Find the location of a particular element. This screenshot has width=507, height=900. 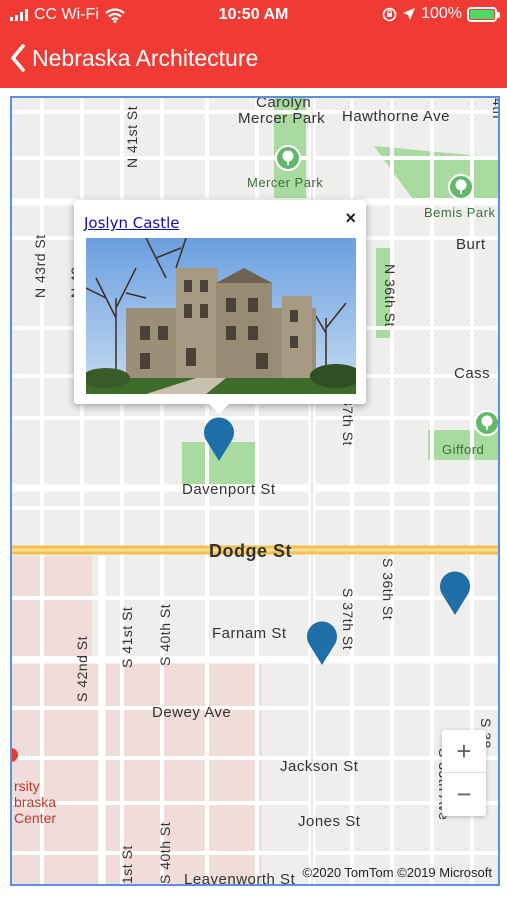

street-label: Dodge St is located at coordinates (250, 551).